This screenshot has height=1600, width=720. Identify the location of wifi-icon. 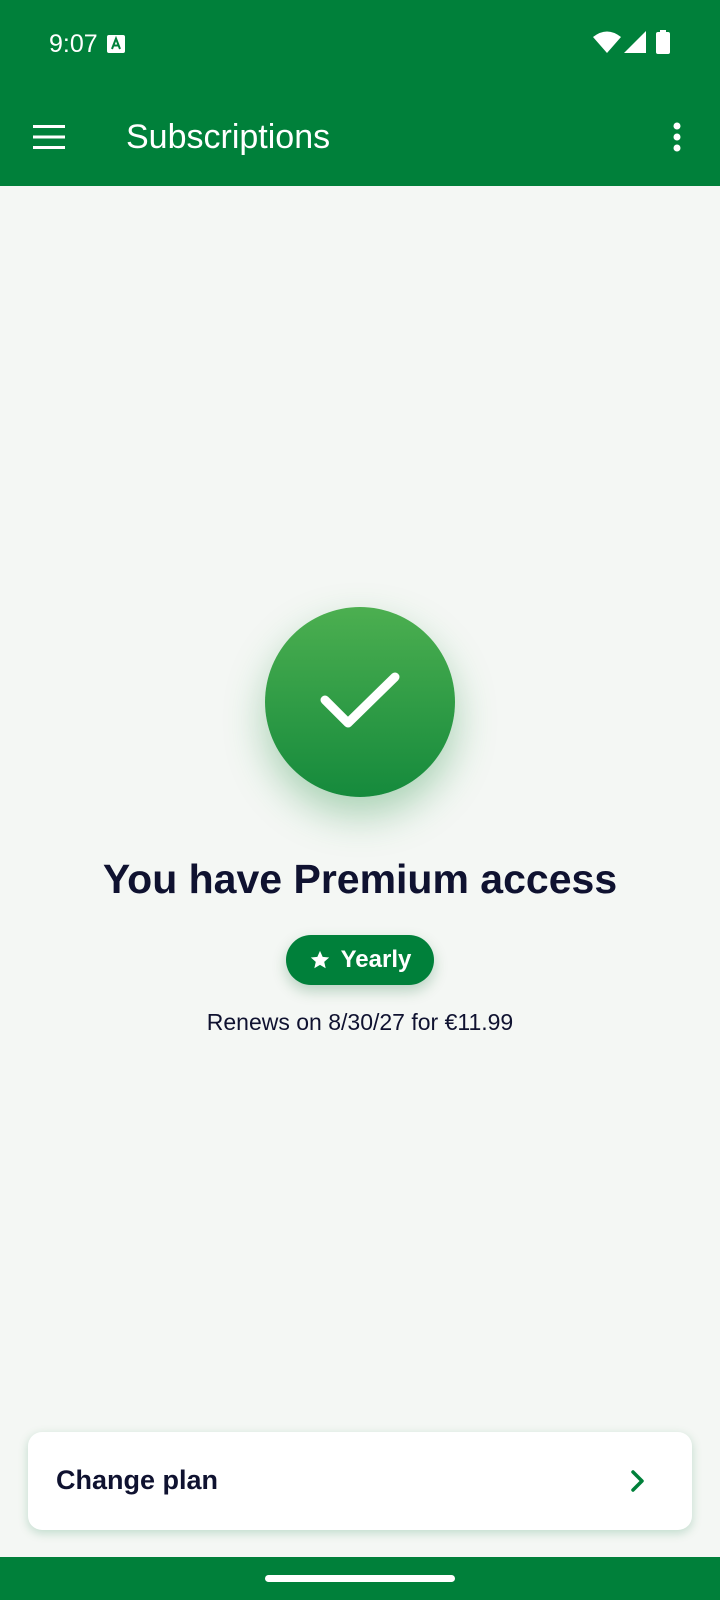
(607, 44).